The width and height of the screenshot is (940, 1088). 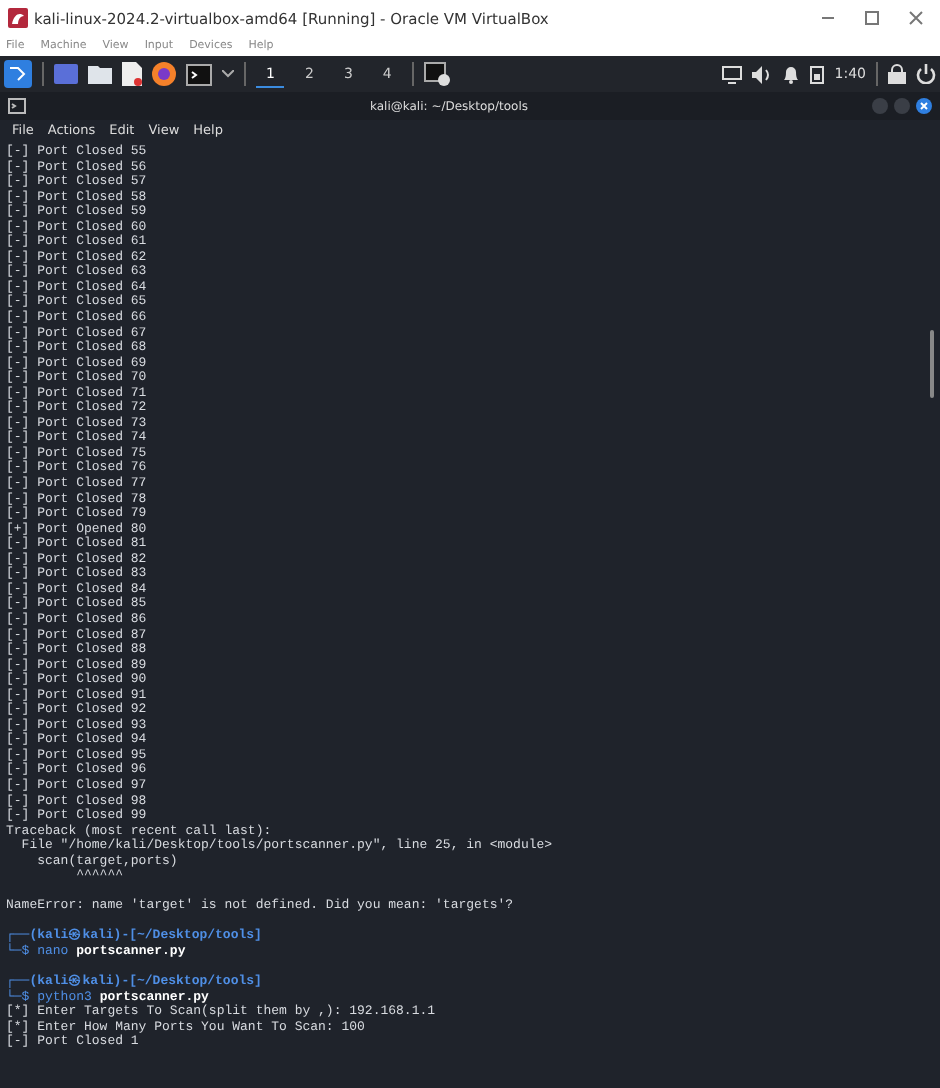 I want to click on lock-icon, so click(x=897, y=74).